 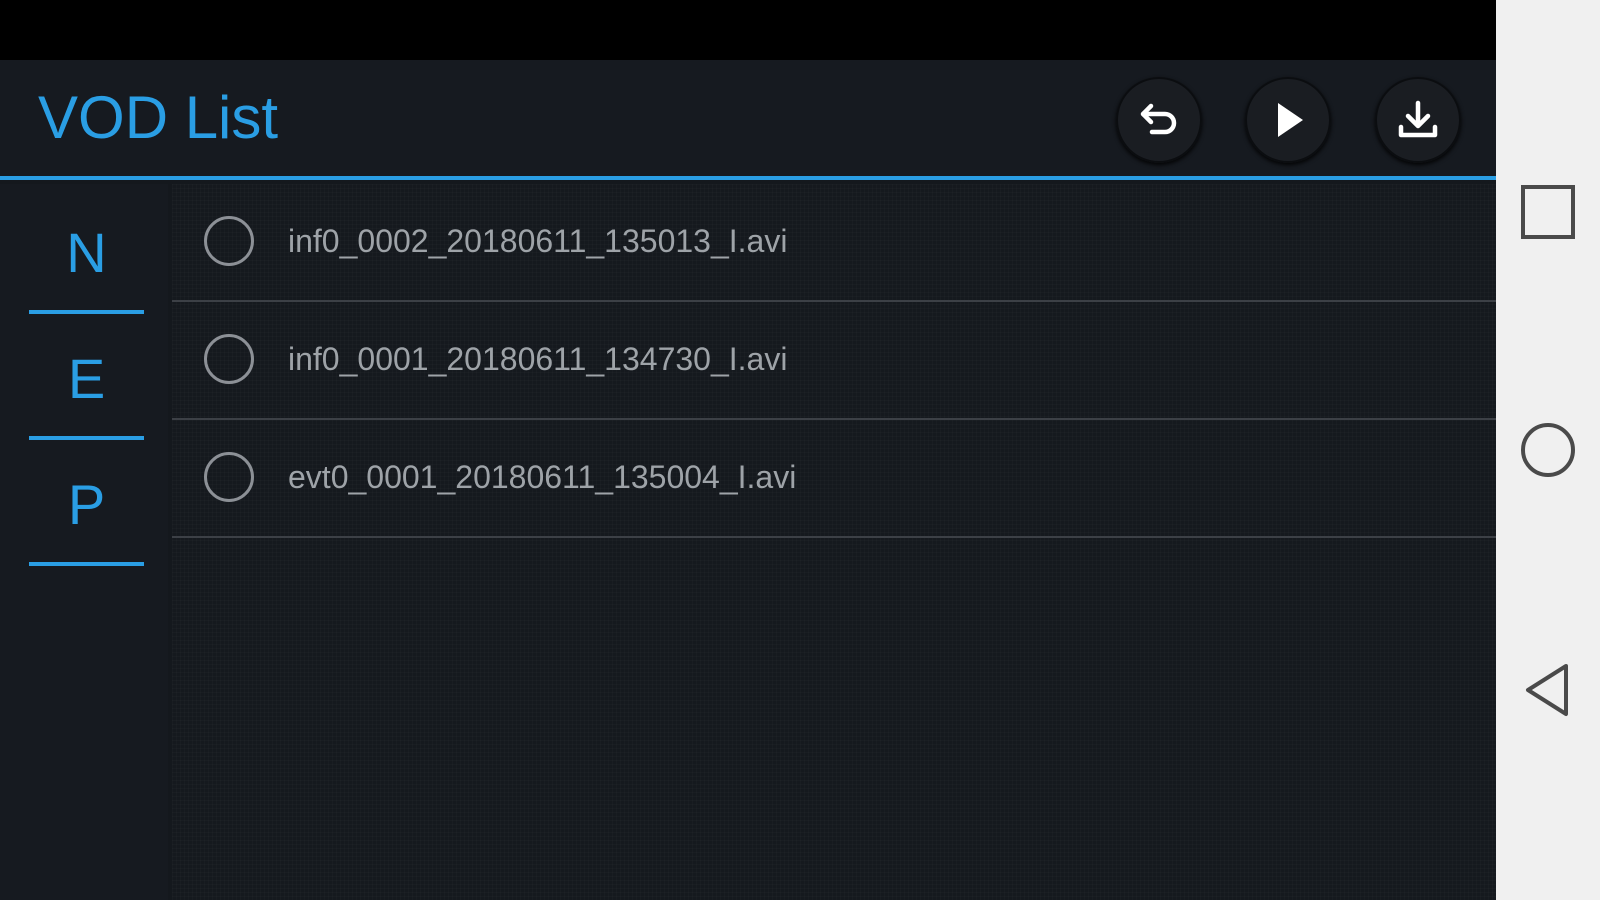 What do you see at coordinates (748, 120) in the screenshot?
I see `app-header: VOD List` at bounding box center [748, 120].